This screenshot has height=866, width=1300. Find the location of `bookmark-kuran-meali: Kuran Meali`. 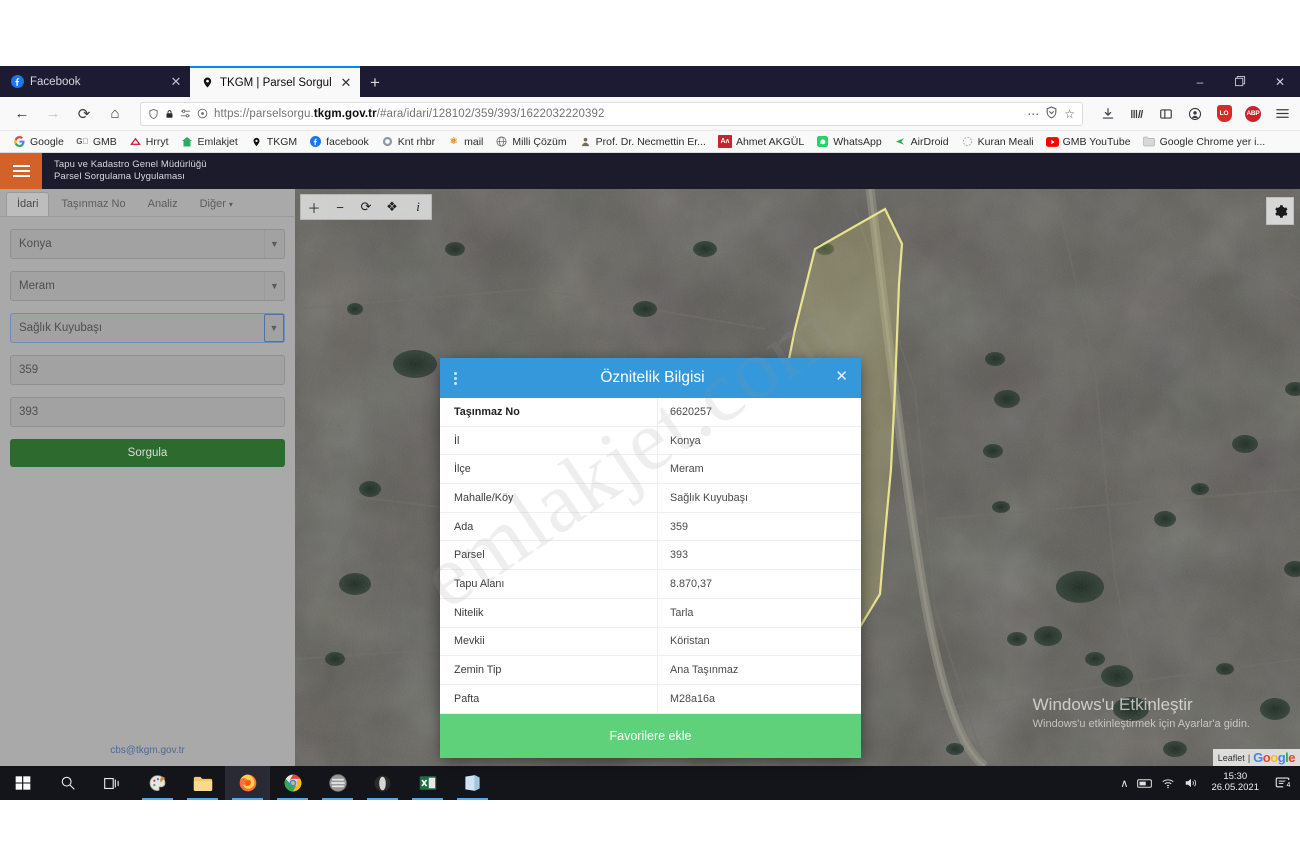

bookmark-kuran-meali: Kuran Meali is located at coordinates (997, 141).